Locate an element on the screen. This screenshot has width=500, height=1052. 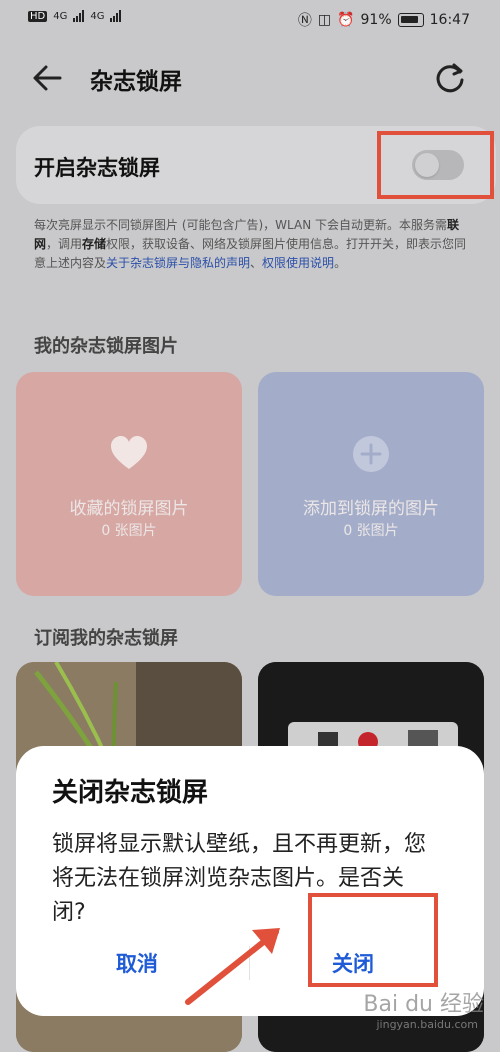
status-bar: HD 4G 4G Ⓝ ◫ ⏰ 91% 16:47 is located at coordinates (250, 19).